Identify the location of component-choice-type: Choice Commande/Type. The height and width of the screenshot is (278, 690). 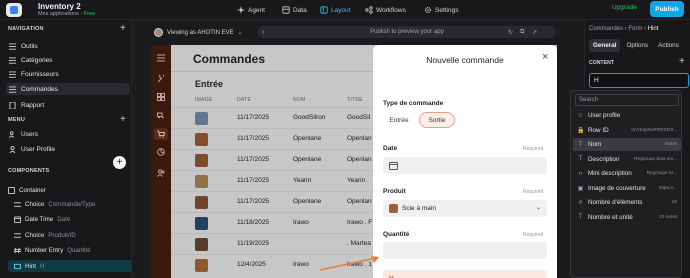
(76, 204).